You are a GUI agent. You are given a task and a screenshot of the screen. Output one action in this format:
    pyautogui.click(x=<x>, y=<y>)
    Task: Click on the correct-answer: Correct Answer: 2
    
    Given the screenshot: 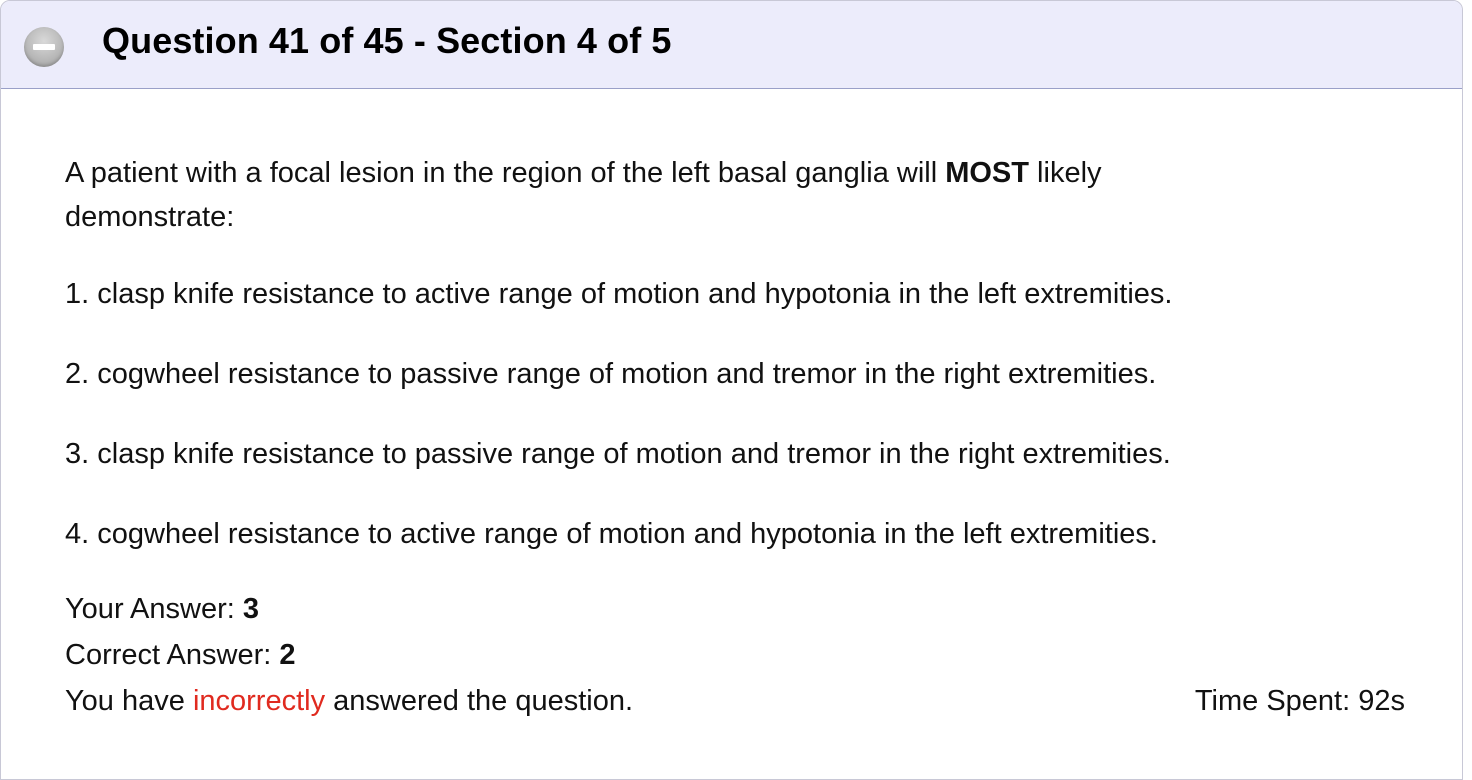 What is the action you would take?
    pyautogui.click(x=735, y=655)
    